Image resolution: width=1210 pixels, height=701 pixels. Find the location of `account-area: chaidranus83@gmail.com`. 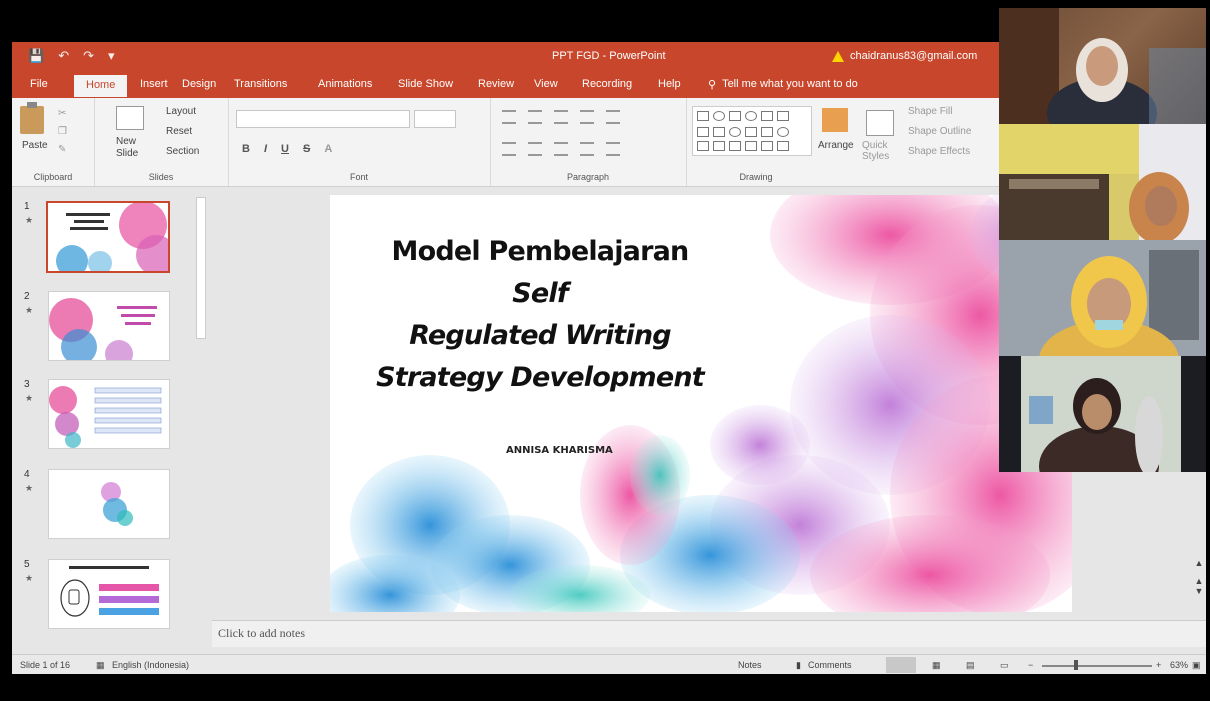

account-area: chaidranus83@gmail.com is located at coordinates (904, 56).